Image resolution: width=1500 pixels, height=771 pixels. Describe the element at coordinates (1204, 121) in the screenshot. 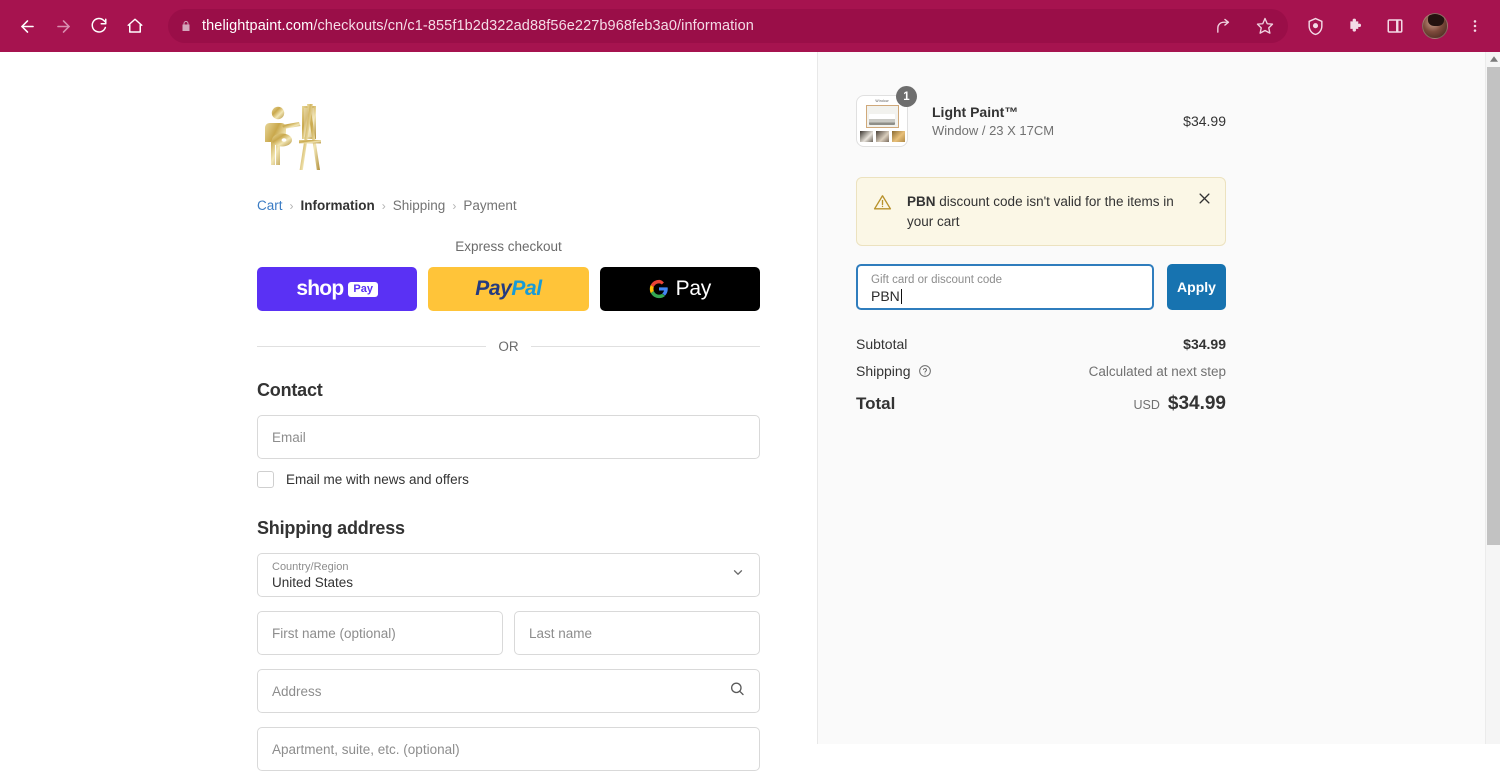

I see `product-price: $34.99` at that location.